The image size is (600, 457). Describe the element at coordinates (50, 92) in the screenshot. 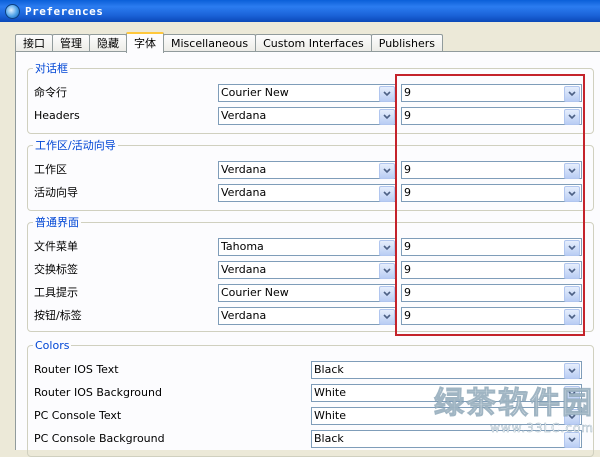

I see `row-label: 命令行` at that location.